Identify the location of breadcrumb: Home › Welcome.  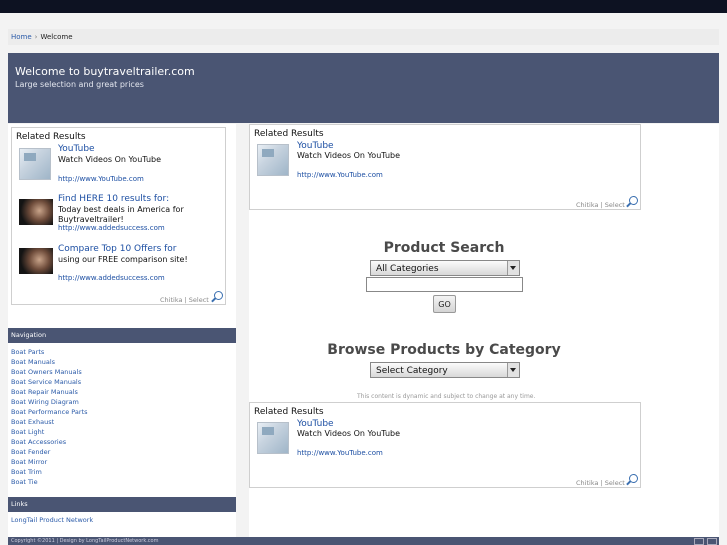
(363, 37).